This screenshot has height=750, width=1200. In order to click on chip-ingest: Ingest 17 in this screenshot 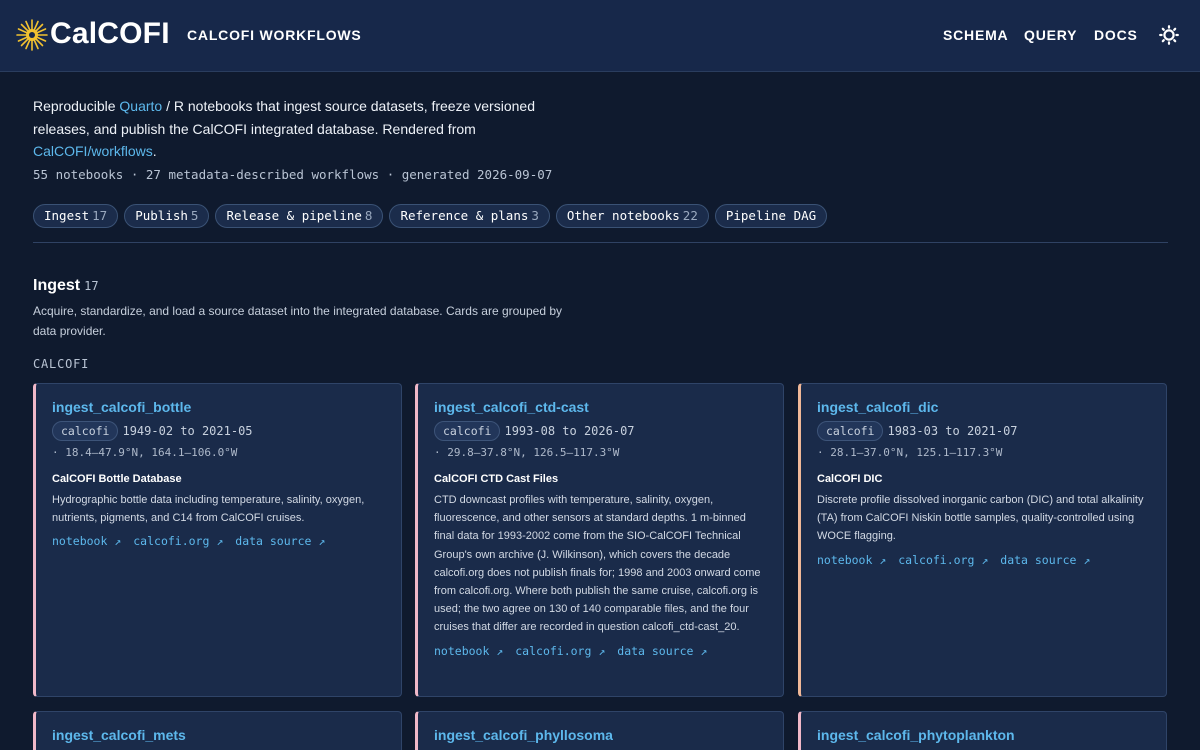, I will do `click(76, 216)`.